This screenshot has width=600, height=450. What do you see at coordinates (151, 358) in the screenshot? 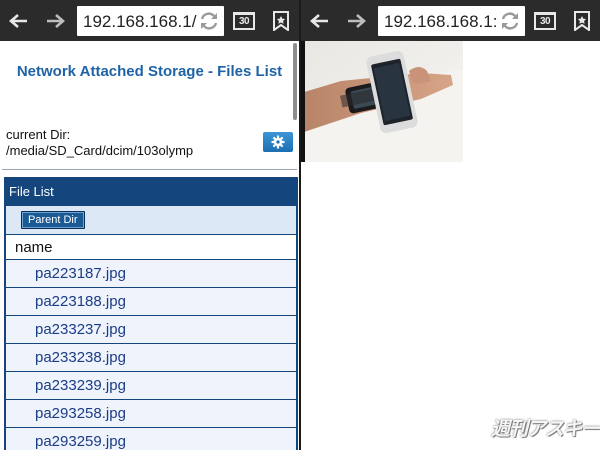
I see `file-link: pa233238.jpg` at bounding box center [151, 358].